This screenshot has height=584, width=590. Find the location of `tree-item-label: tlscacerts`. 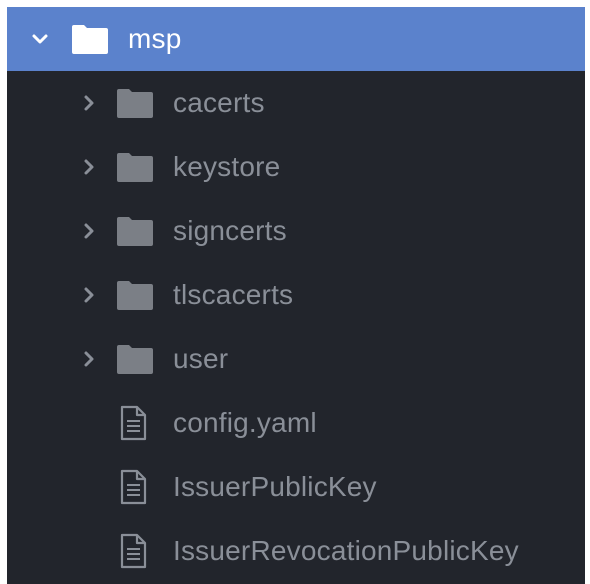

tree-item-label: tlscacerts is located at coordinates (233, 294).